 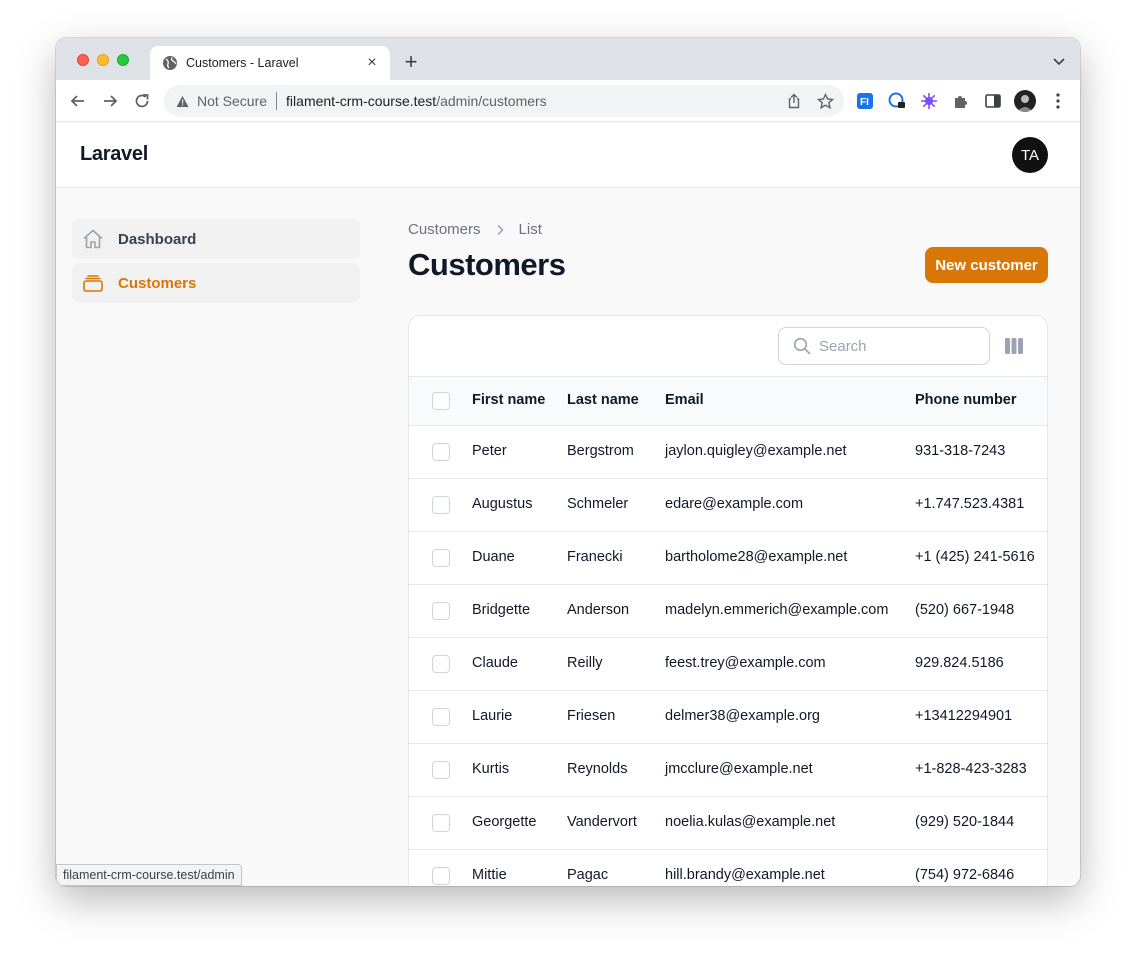 What do you see at coordinates (959, 663) in the screenshot?
I see `cell-phone-number: 929.824.5186` at bounding box center [959, 663].